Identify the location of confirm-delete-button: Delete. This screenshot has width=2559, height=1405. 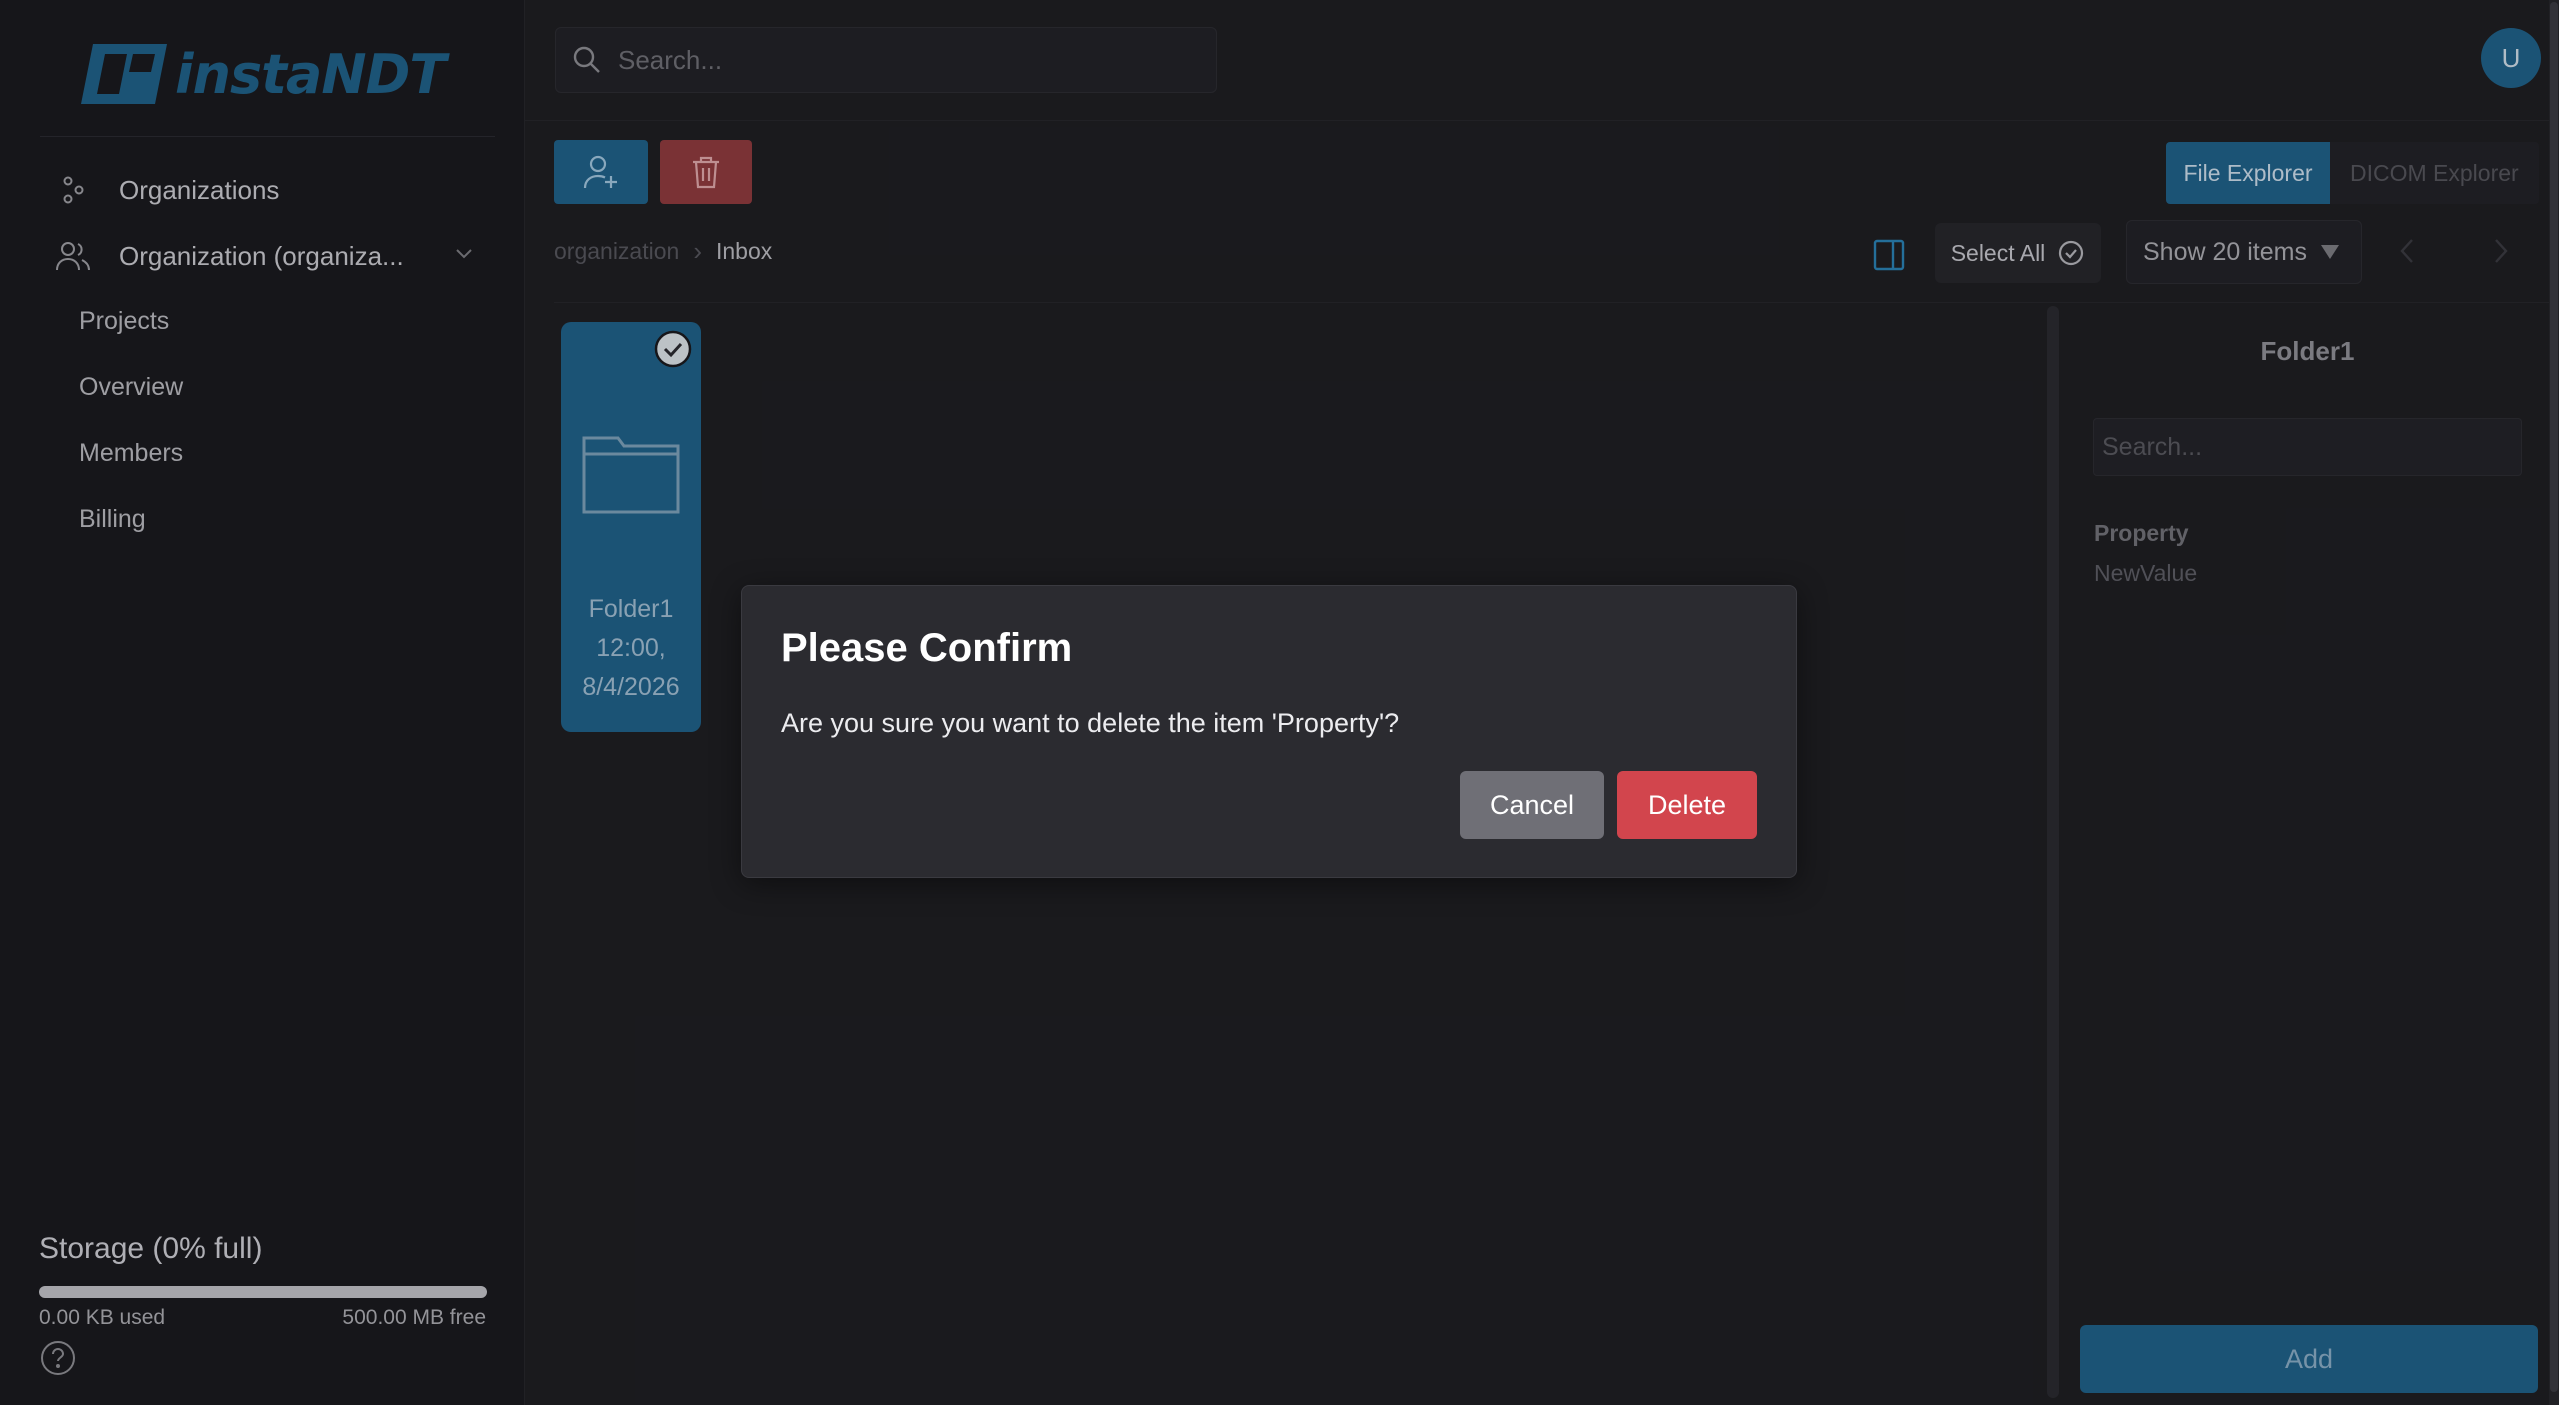
(1687, 805).